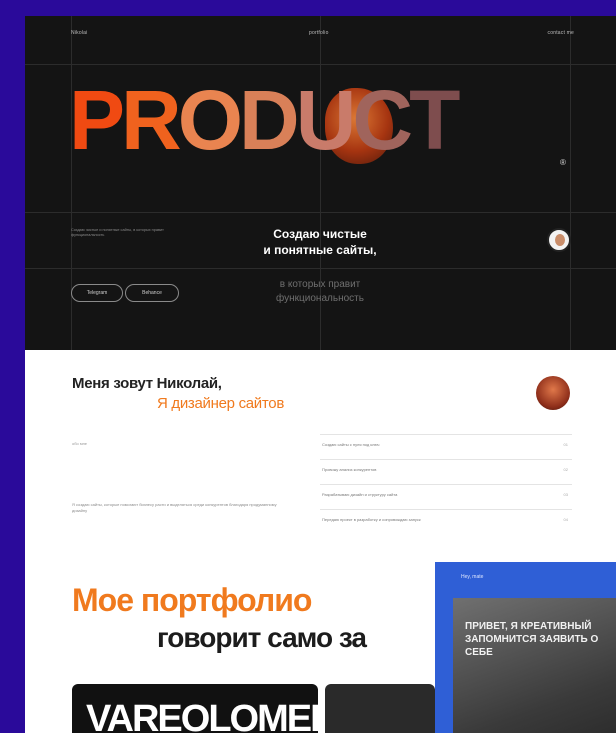  What do you see at coordinates (559, 240) in the screenshot?
I see `avatar` at bounding box center [559, 240].